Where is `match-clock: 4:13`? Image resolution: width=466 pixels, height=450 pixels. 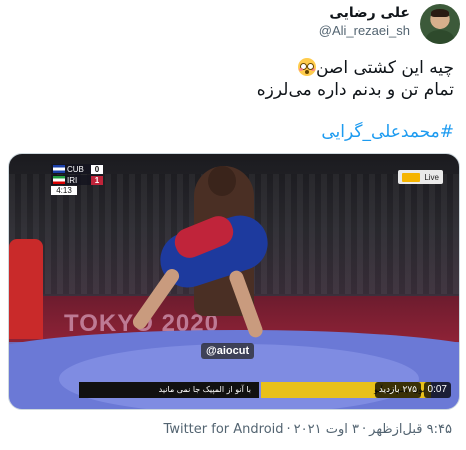
match-clock: 4:13 is located at coordinates (64, 190).